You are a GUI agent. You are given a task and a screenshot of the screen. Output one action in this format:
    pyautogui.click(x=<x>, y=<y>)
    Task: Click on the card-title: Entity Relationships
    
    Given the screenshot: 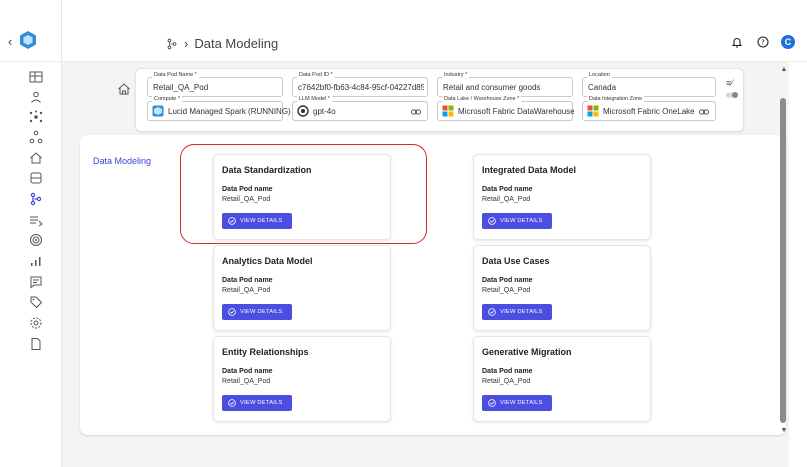 What is the action you would take?
    pyautogui.click(x=265, y=352)
    